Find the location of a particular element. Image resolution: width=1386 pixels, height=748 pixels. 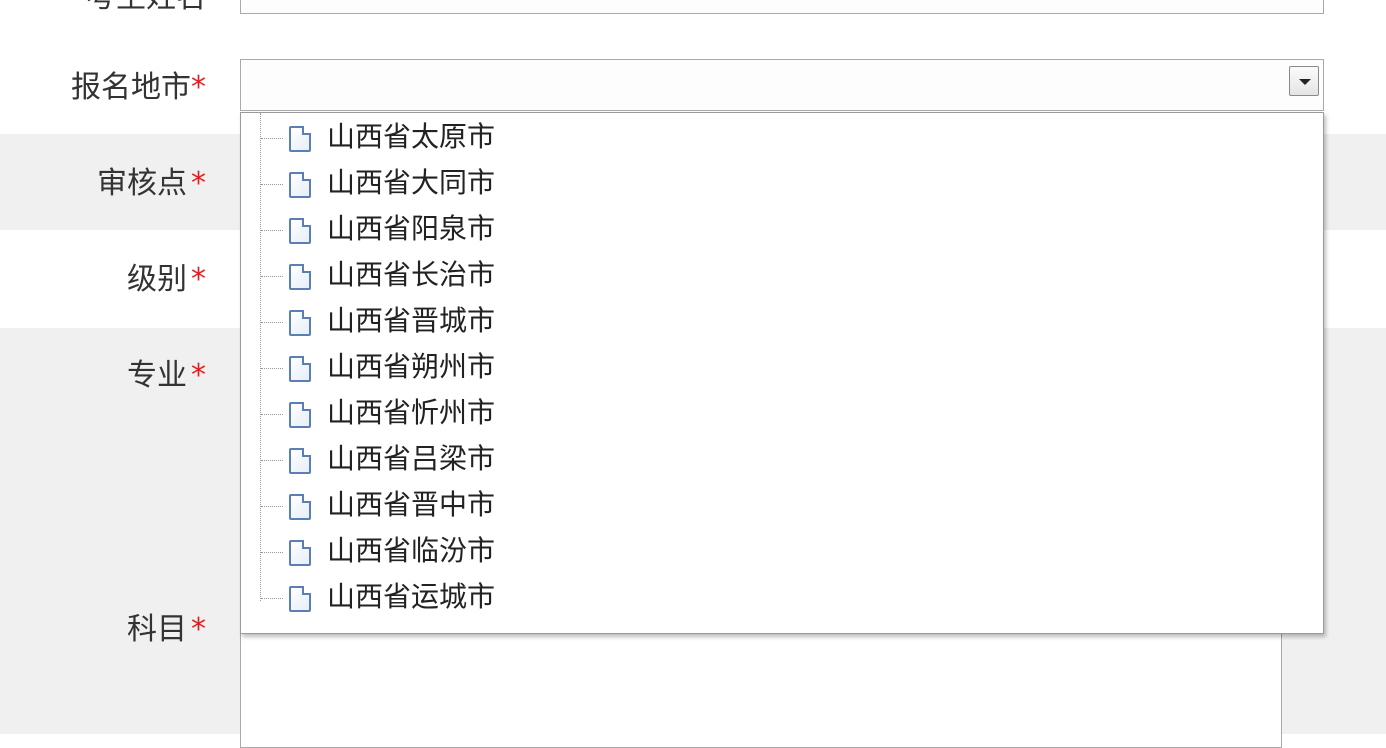

city-select is located at coordinates (782, 85).